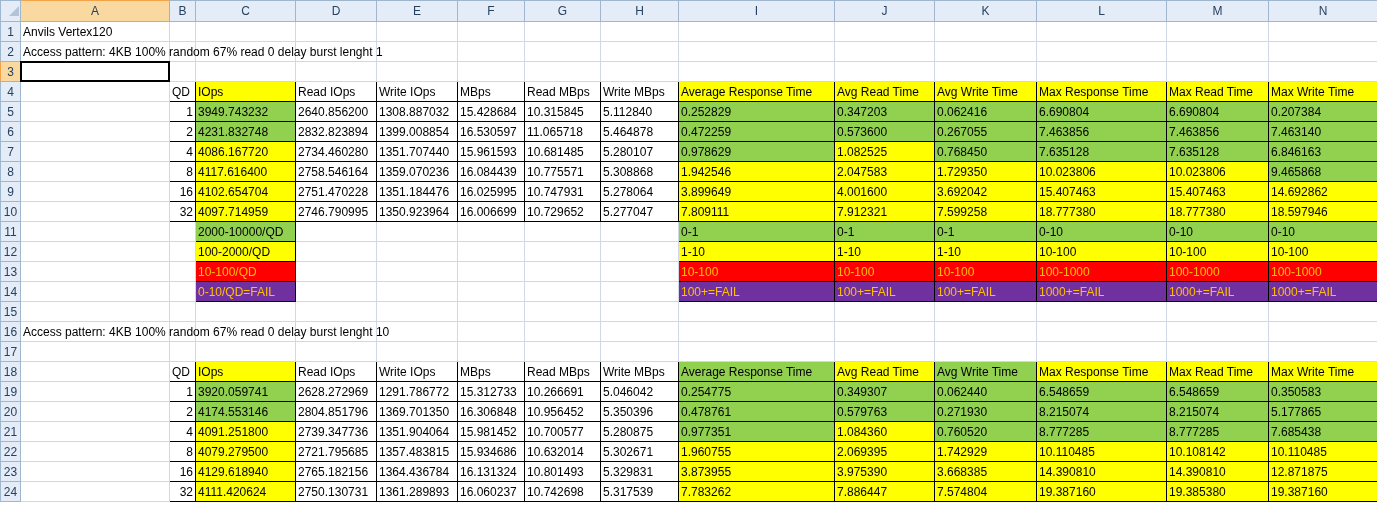 The image size is (1377, 505). What do you see at coordinates (336, 411) in the screenshot?
I see `table-cell: 2804.851796` at bounding box center [336, 411].